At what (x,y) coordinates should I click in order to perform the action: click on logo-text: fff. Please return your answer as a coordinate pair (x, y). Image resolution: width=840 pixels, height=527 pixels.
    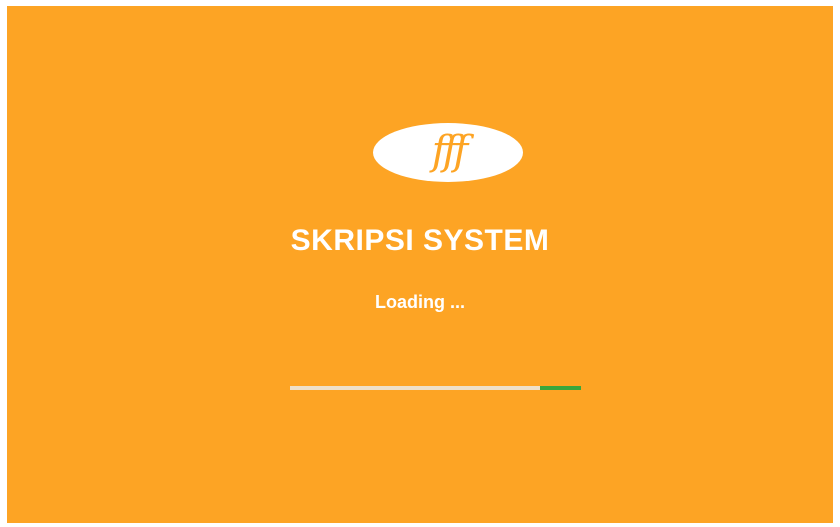
    Looking at the image, I should click on (449, 150).